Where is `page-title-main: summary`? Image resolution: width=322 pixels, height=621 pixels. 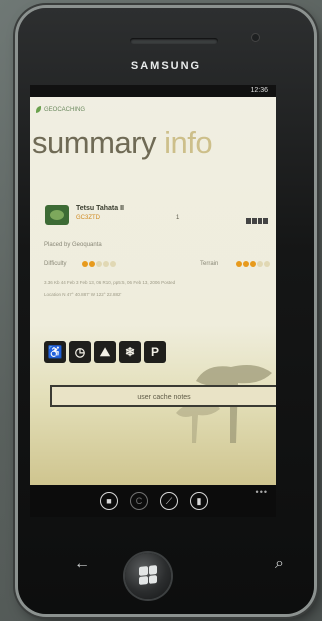
page-title-main: summary is located at coordinates (94, 142).